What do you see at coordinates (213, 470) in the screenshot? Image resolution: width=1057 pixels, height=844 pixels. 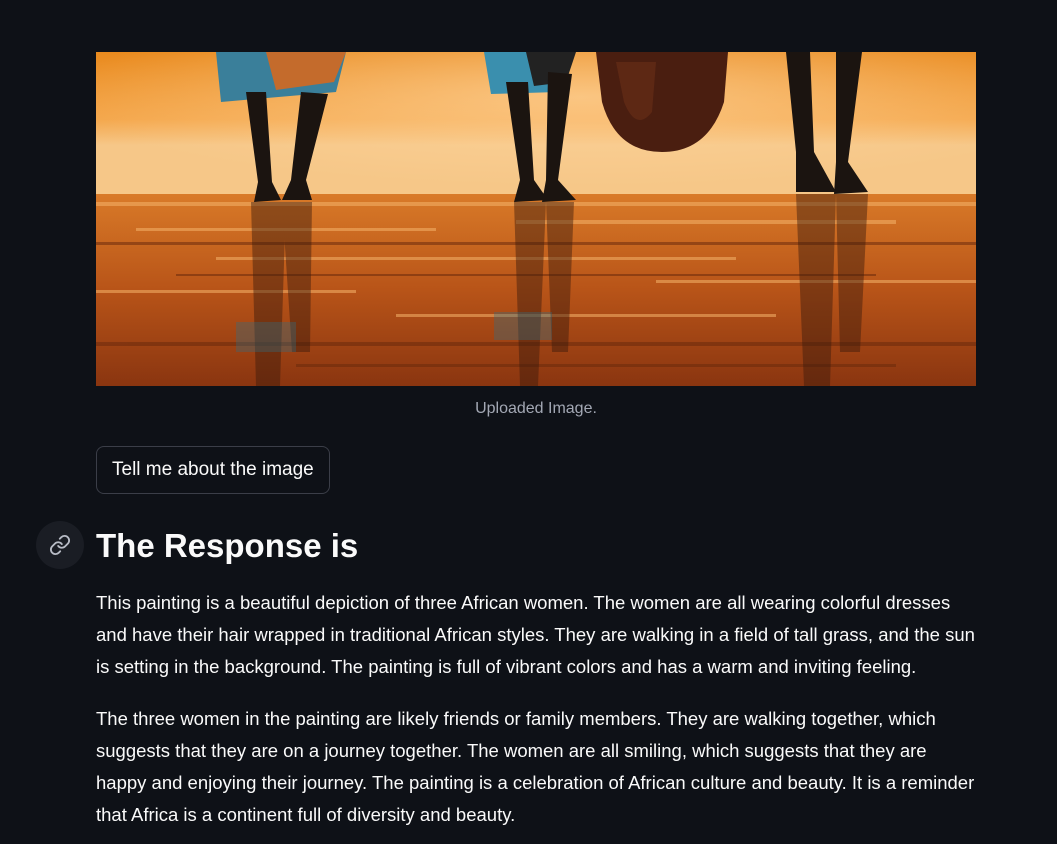 I see `tell-me-about-image-button: Tell me about the image` at bounding box center [213, 470].